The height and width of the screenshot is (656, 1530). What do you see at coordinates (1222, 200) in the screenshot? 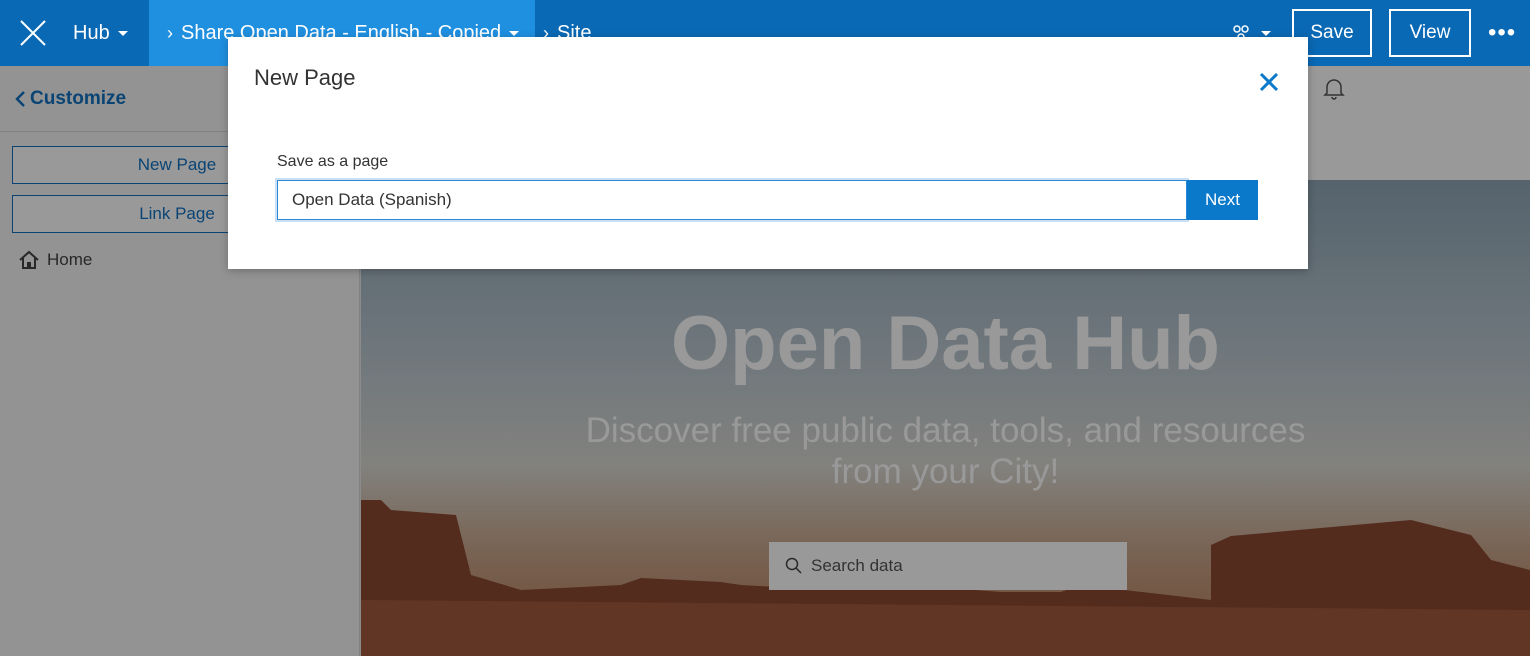
I see `next-button: Next` at bounding box center [1222, 200].